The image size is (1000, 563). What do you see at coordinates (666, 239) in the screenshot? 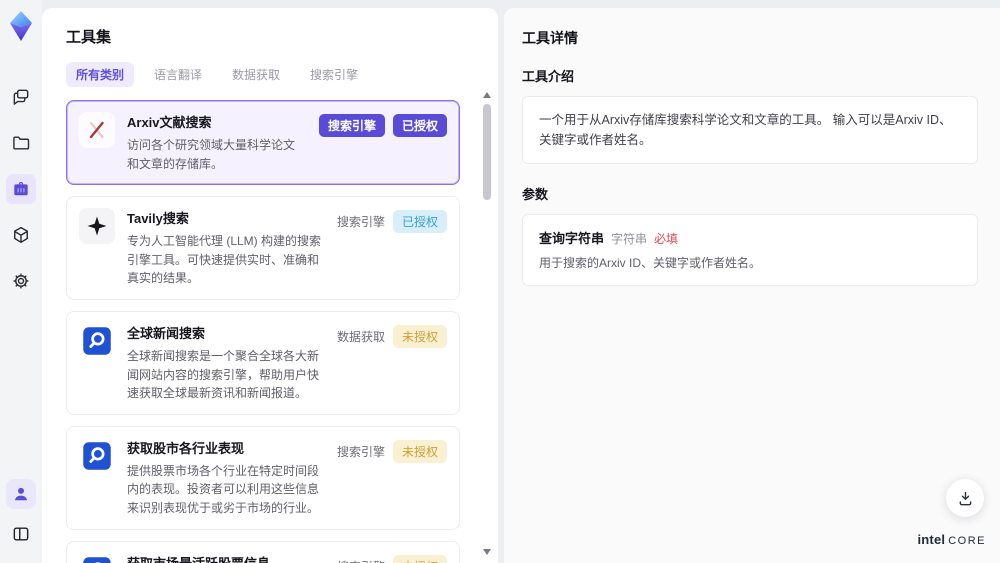
I see `parameter-required-badge: 必填` at bounding box center [666, 239].